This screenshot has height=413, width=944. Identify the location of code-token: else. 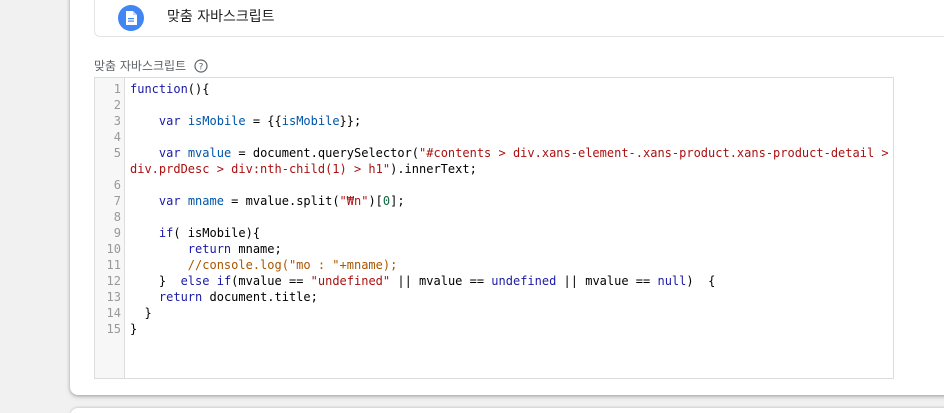
(195, 281).